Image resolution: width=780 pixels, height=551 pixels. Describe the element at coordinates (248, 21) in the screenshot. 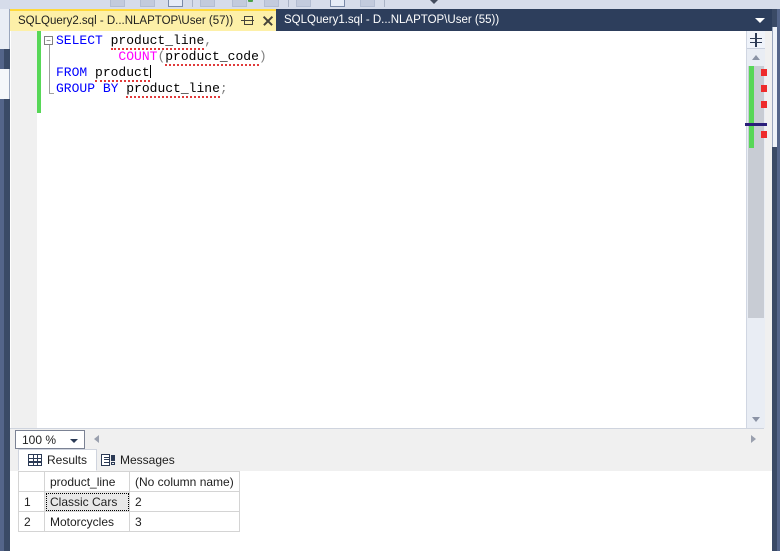

I see `pin-icon` at that location.